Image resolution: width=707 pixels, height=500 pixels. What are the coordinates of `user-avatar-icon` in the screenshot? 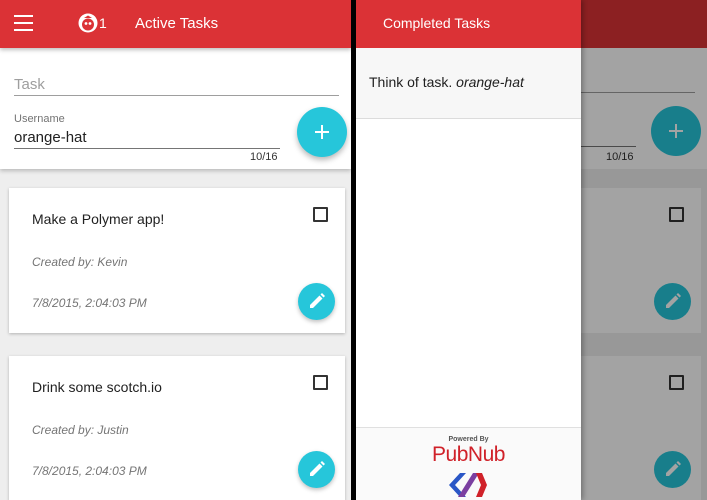 It's located at (88, 23).